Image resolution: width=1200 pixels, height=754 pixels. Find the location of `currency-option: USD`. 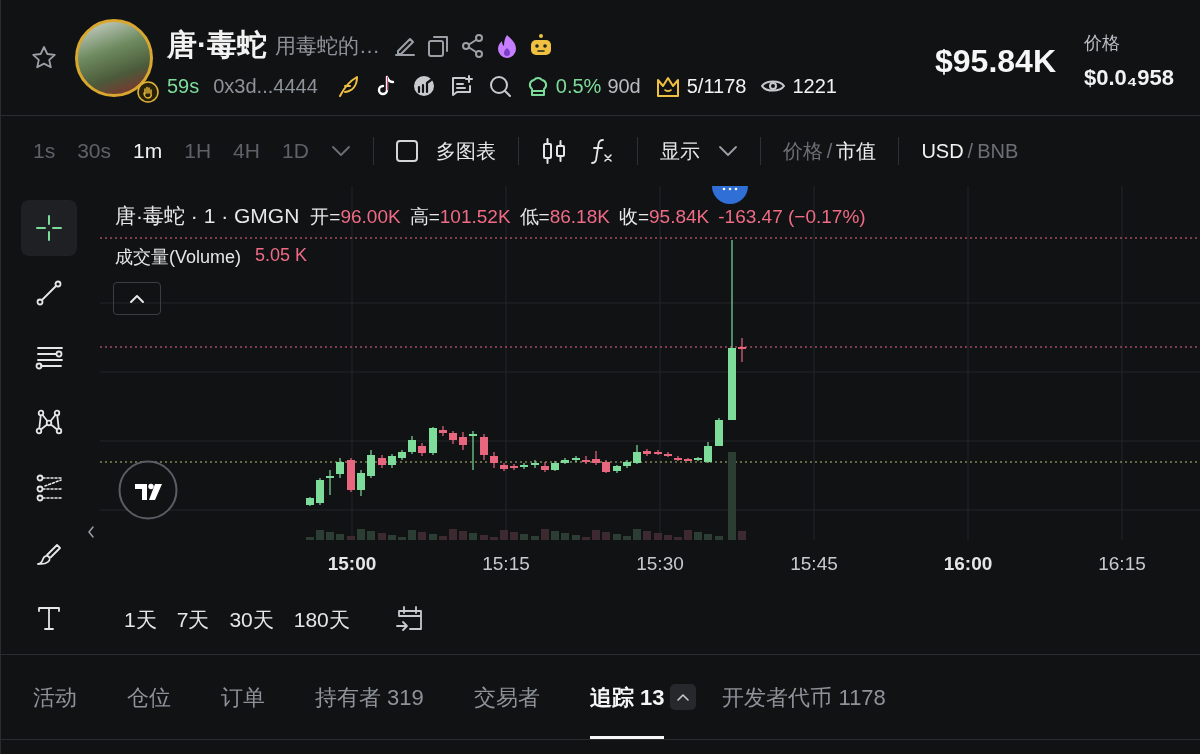

currency-option: USD is located at coordinates (942, 151).